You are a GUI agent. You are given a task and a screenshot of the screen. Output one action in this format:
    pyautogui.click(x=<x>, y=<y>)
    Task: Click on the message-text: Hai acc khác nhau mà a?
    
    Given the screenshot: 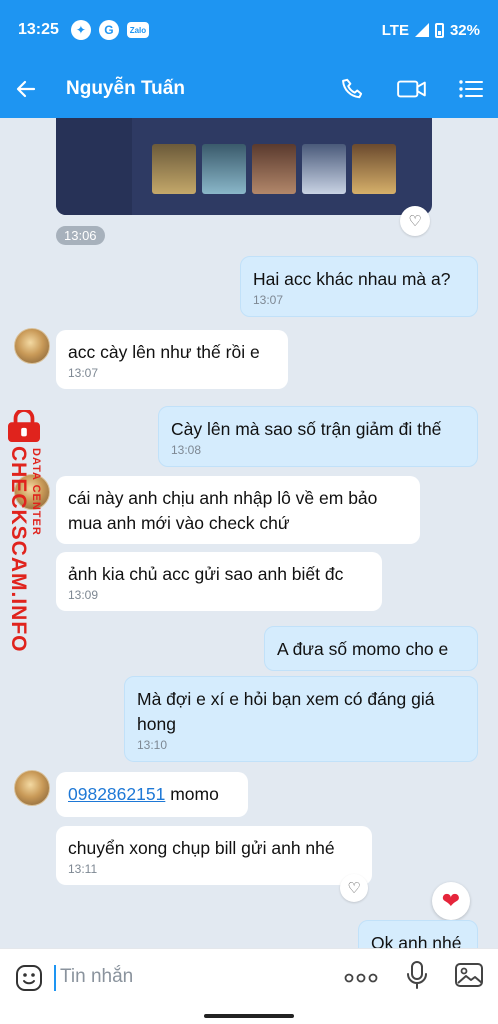 What is the action you would take?
    pyautogui.click(x=352, y=279)
    